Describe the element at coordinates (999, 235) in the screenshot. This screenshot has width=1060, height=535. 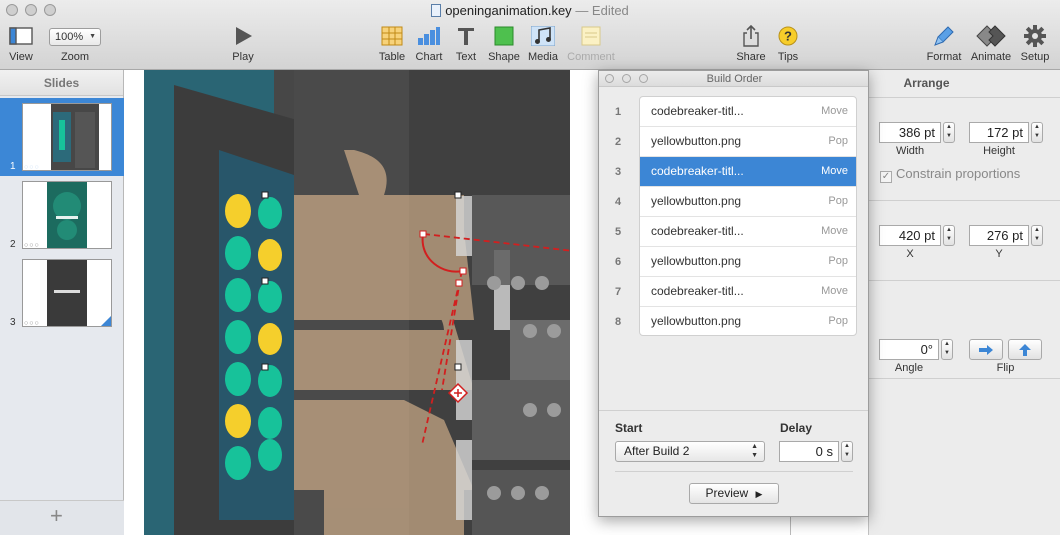
I see `y-field: 276 pt` at that location.